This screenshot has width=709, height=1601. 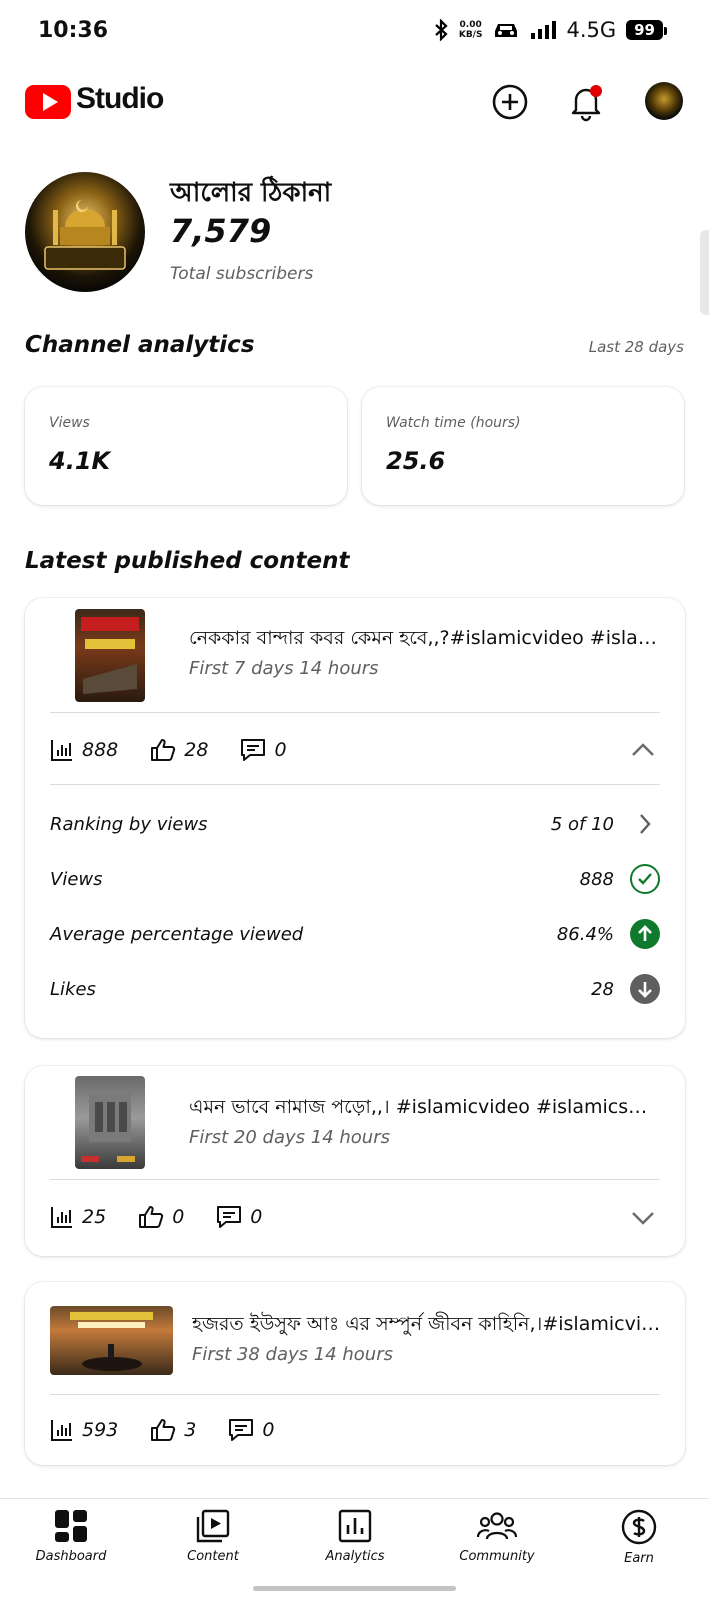 What do you see at coordinates (582, 824) in the screenshot?
I see `detail-value: 5 of 10` at bounding box center [582, 824].